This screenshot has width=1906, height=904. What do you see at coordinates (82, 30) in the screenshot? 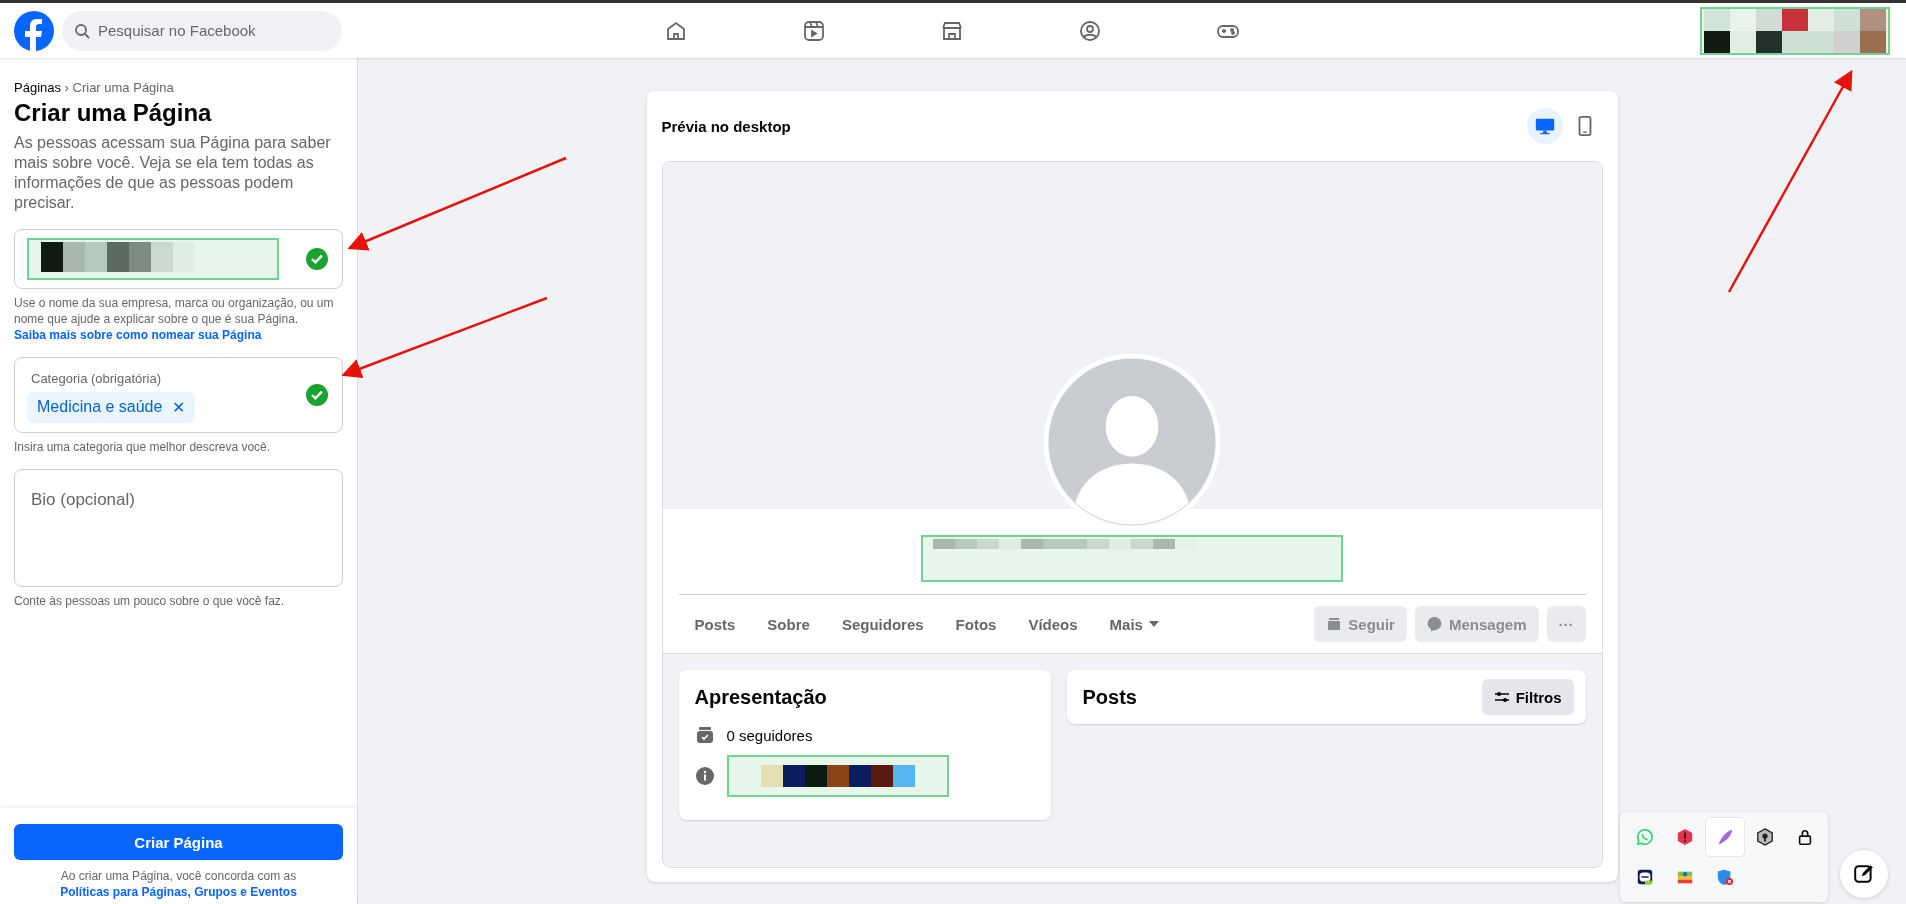
I see `search-icon` at bounding box center [82, 30].